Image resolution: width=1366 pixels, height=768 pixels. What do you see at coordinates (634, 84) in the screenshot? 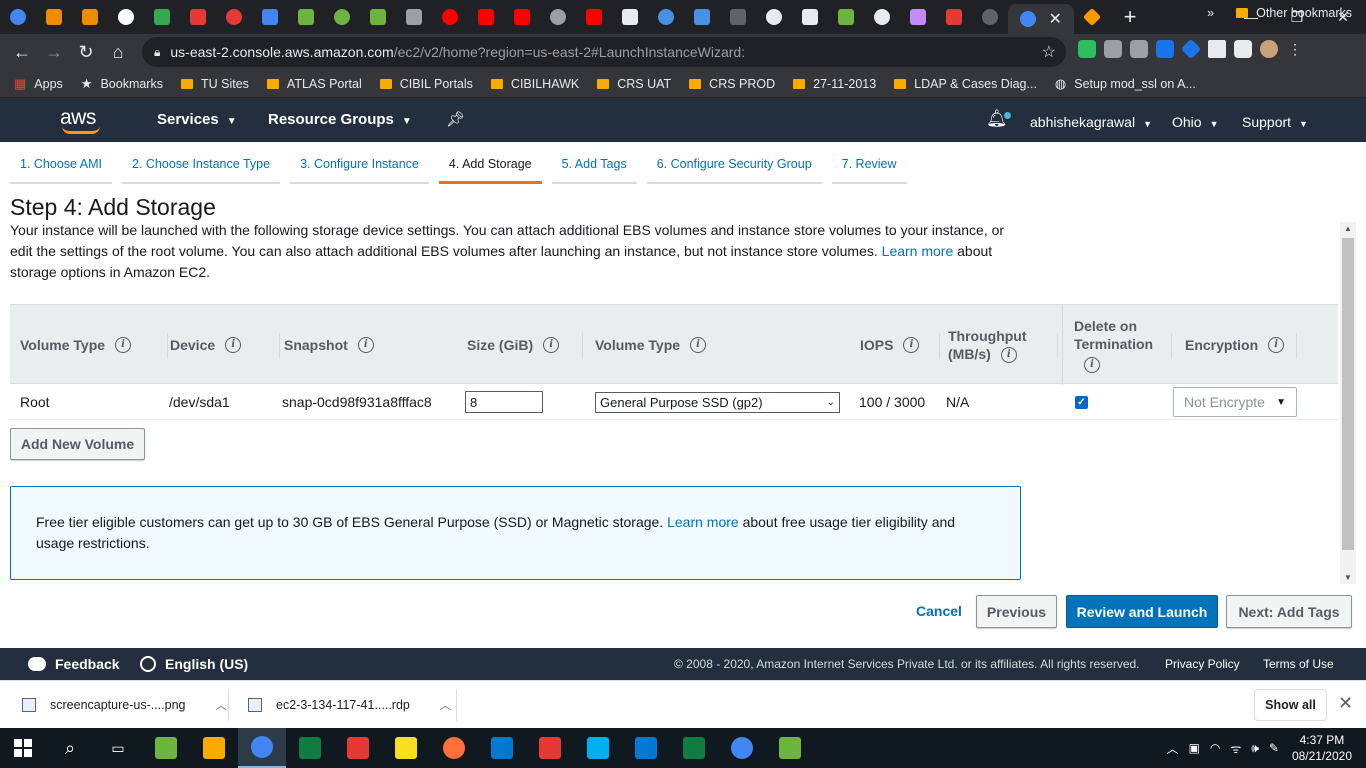
I see `bookmark-item: CRS UAT` at bounding box center [634, 84].